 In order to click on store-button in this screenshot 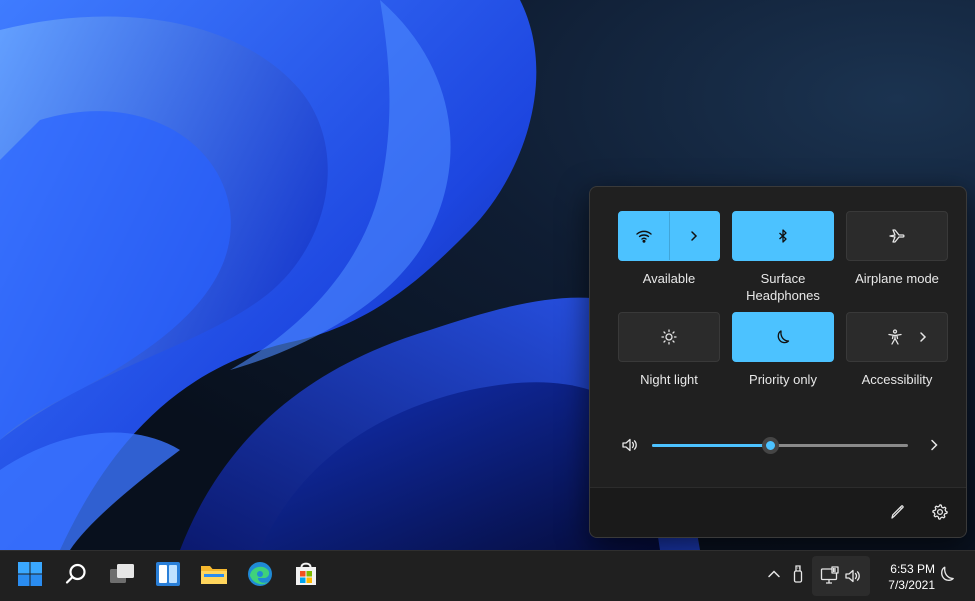, I will do `click(306, 576)`.